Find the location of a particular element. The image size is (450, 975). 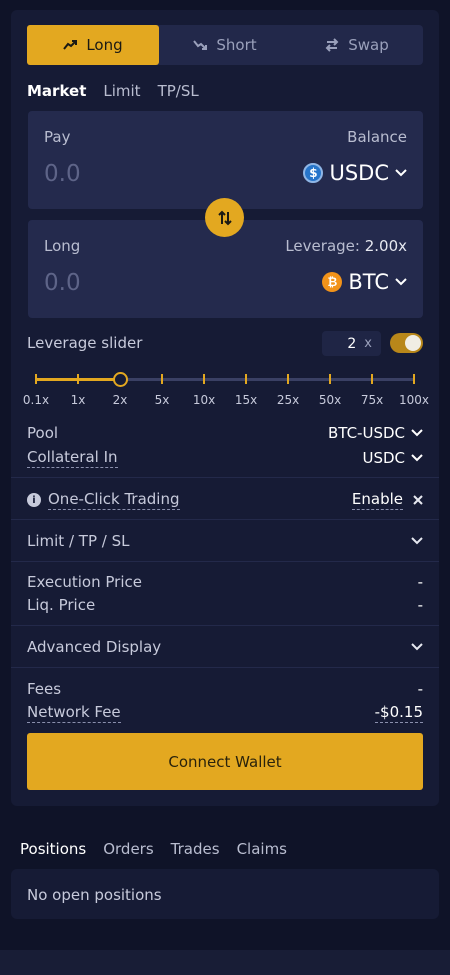

advanced-display-label: Advanced Display is located at coordinates (94, 647).